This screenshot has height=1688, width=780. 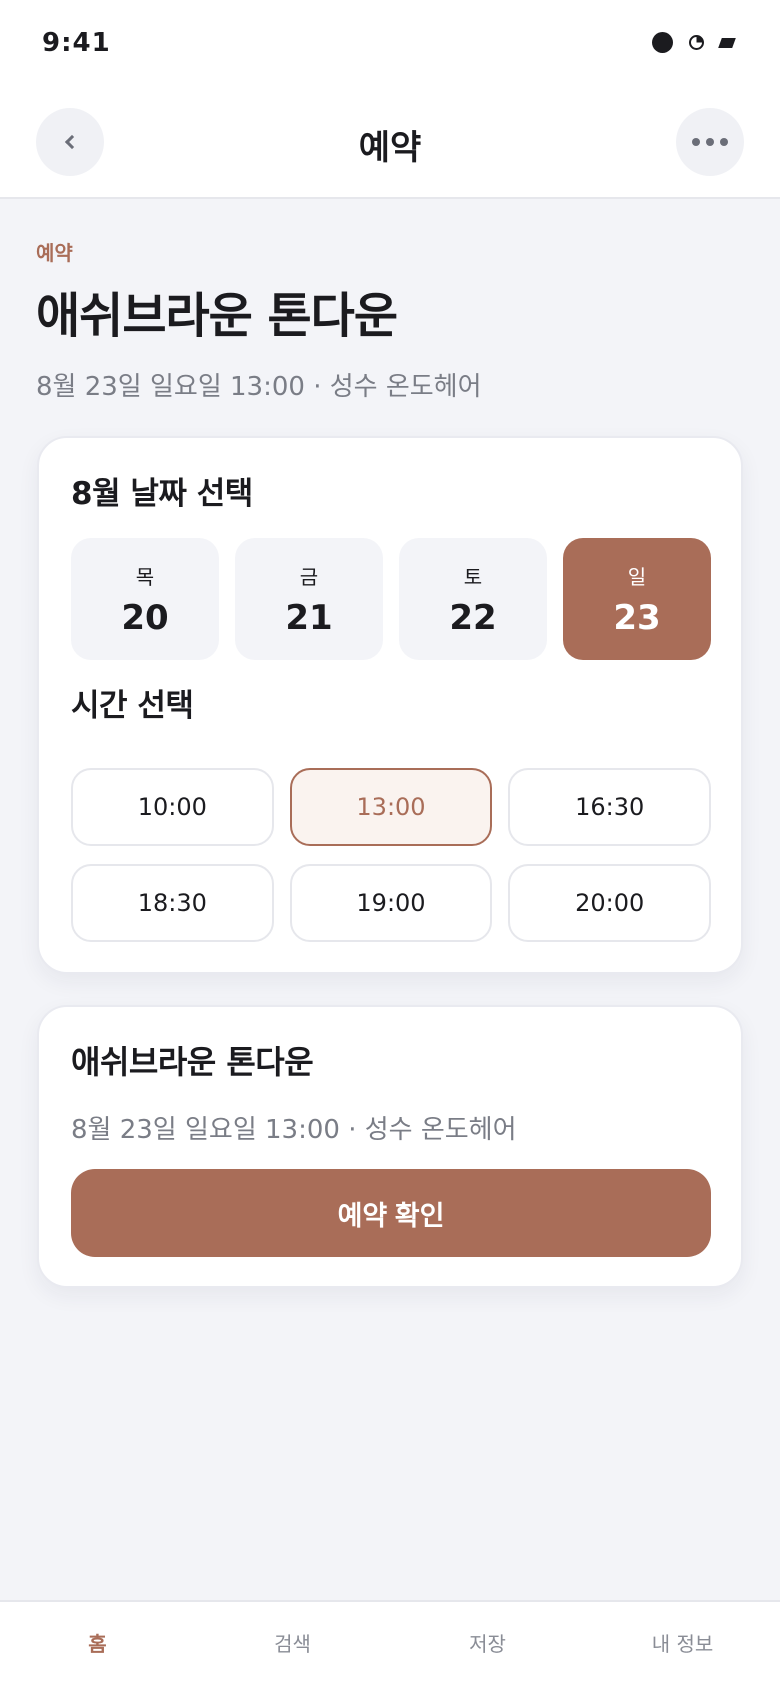 I want to click on more-button, so click(x=710, y=142).